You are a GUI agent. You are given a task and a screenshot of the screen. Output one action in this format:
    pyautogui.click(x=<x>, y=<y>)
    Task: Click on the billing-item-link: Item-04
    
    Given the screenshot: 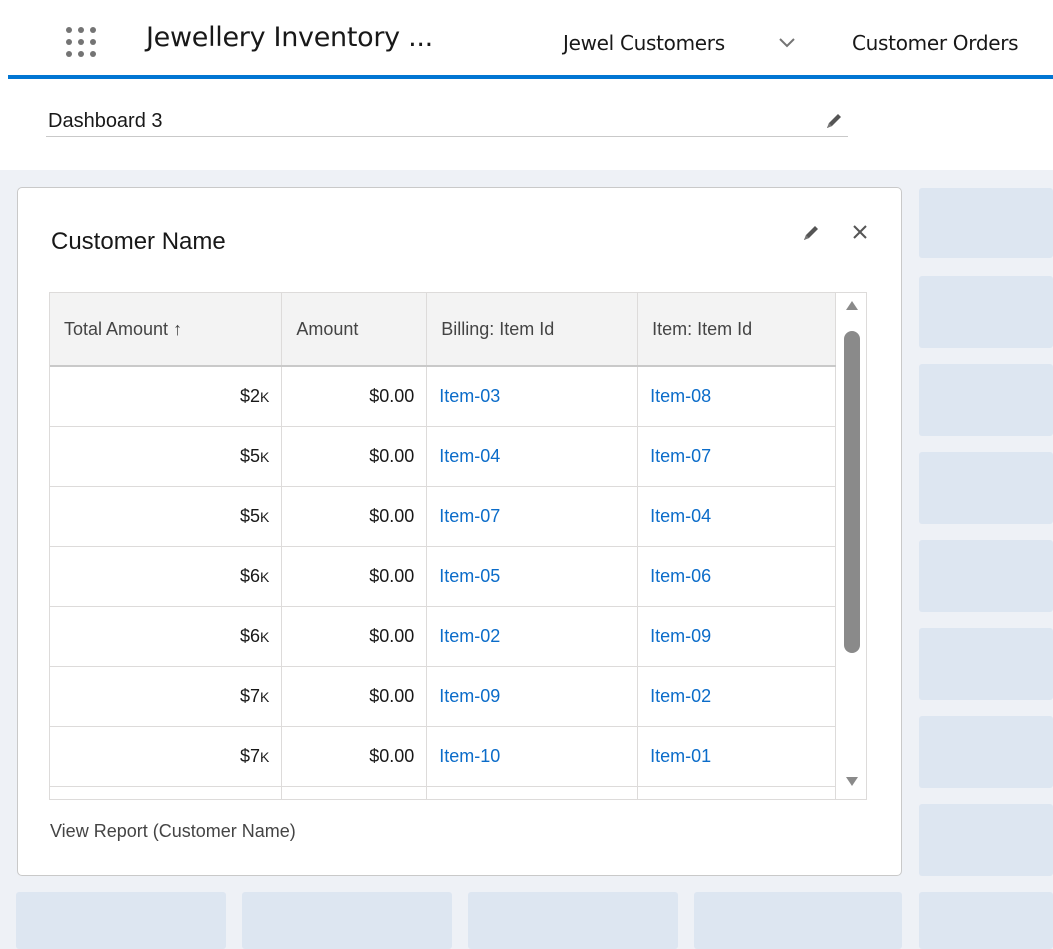 What is the action you would take?
    pyautogui.click(x=532, y=456)
    